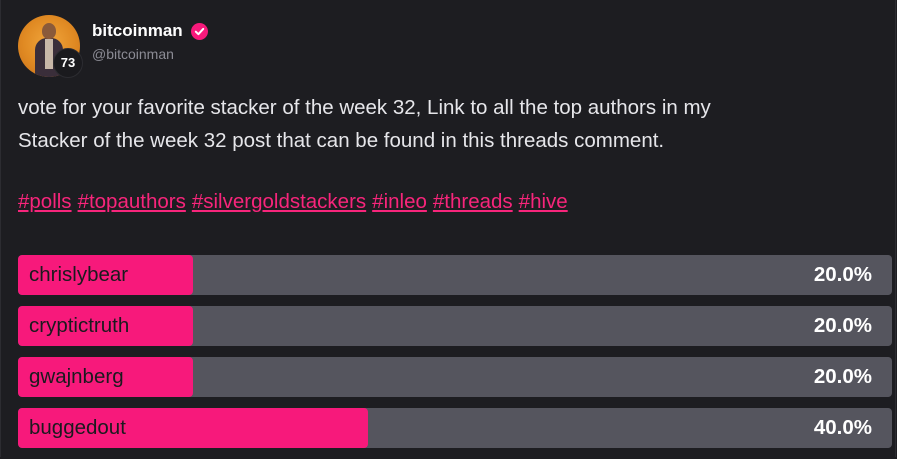 Image resolution: width=897 pixels, height=459 pixels. What do you see at coordinates (199, 31) in the screenshot?
I see `verified-check-icon` at bounding box center [199, 31].